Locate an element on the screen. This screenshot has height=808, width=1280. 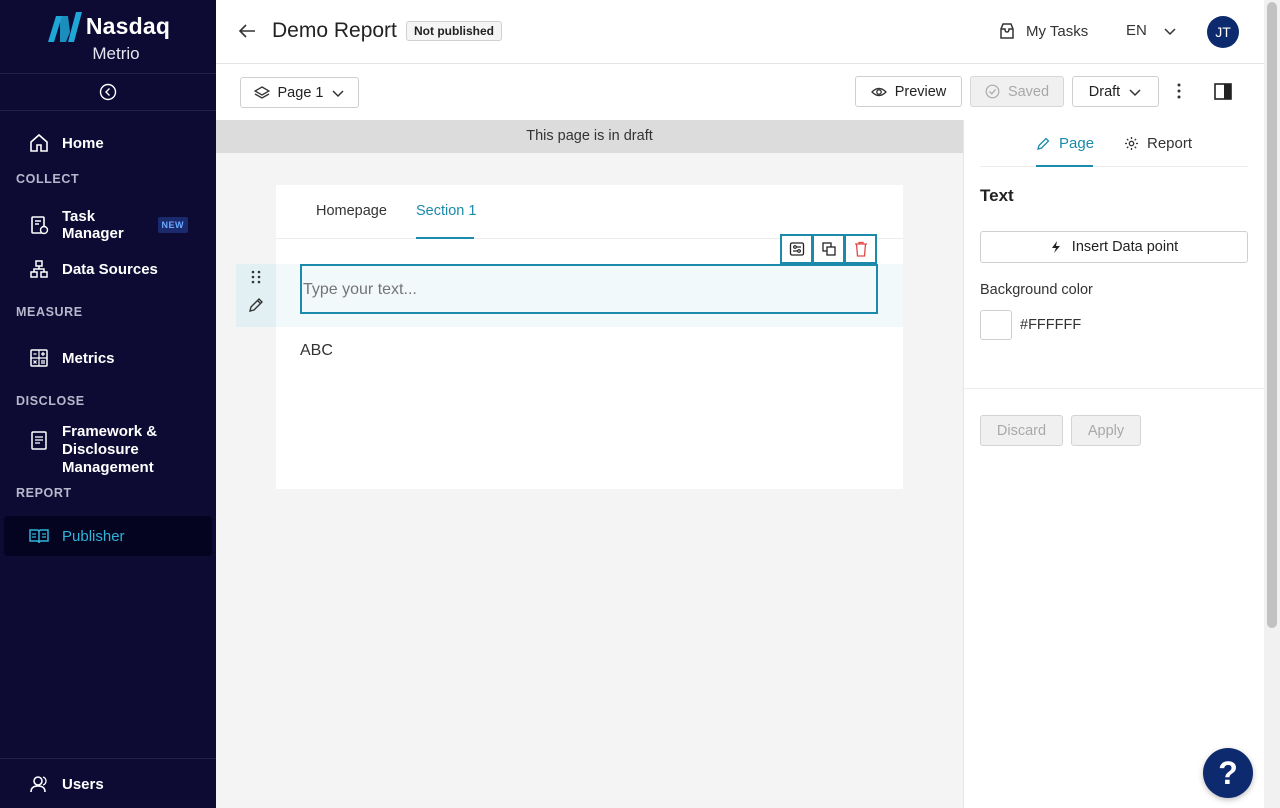
sidebar-item-framework: Framework & Disclosure Management is located at coordinates (108, 450).